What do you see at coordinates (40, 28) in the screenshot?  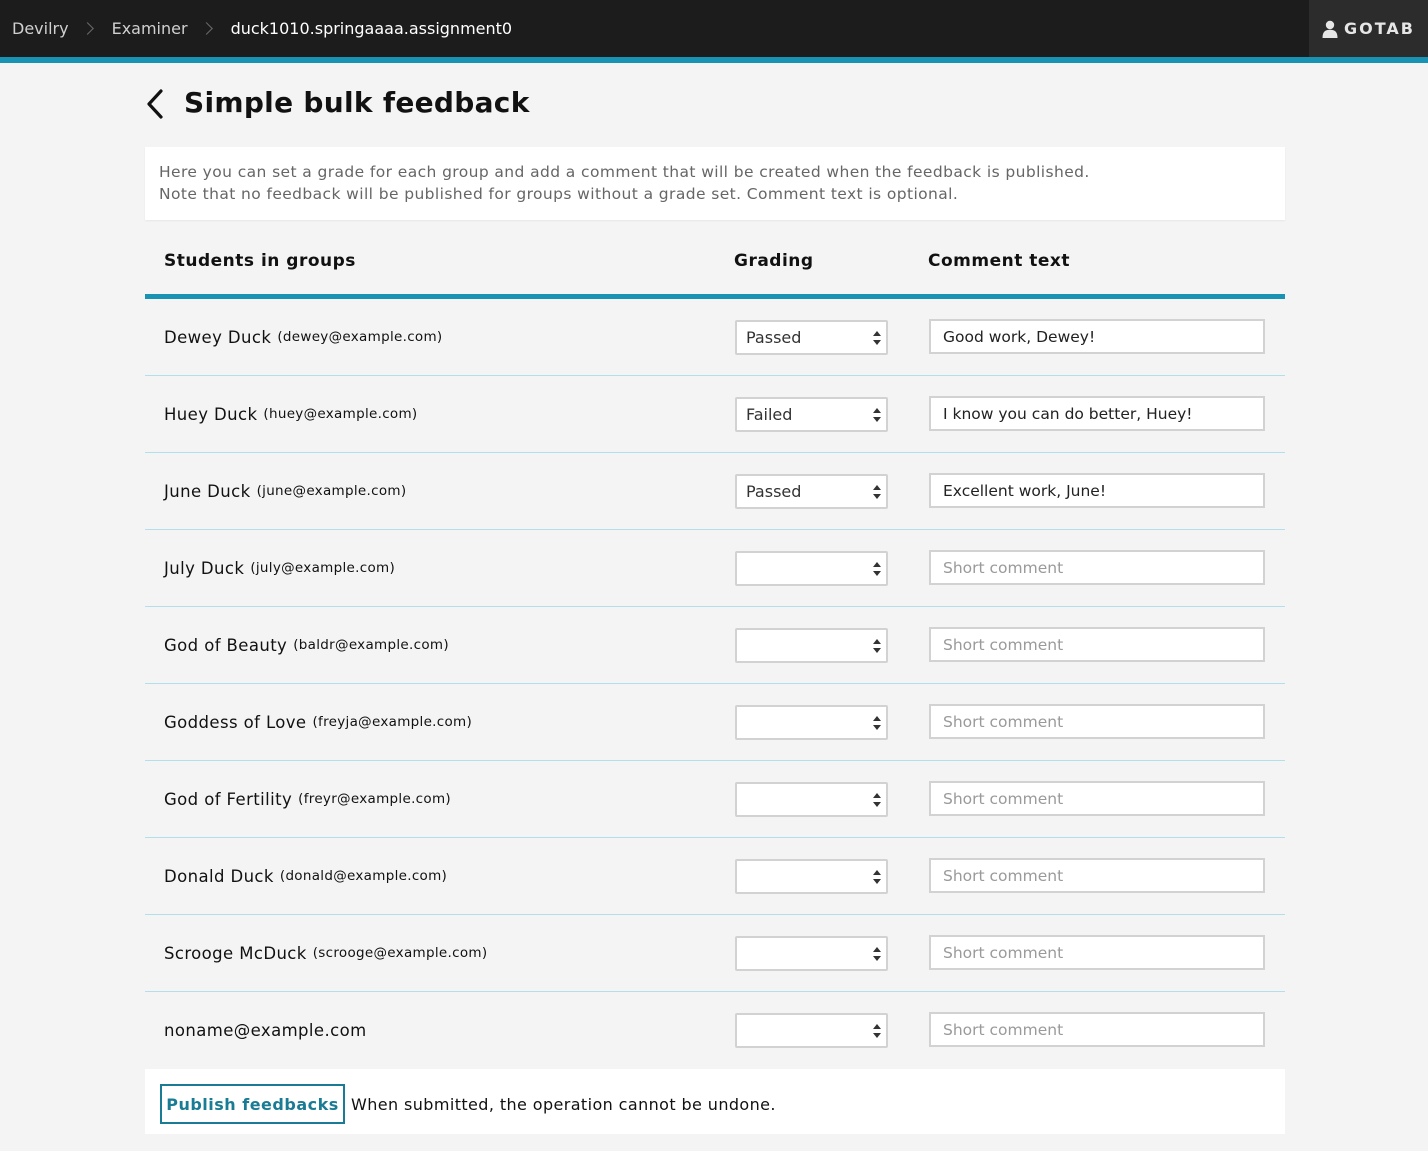 I see `breadcrumb-devilry: Devilry` at bounding box center [40, 28].